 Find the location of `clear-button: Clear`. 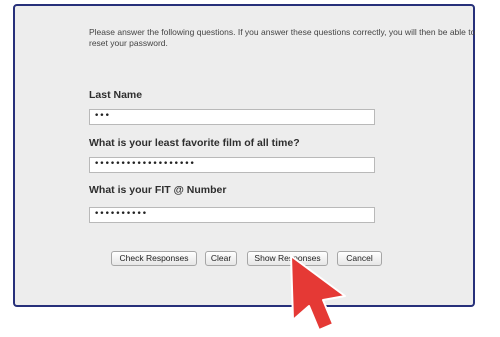

clear-button: Clear is located at coordinates (221, 258).